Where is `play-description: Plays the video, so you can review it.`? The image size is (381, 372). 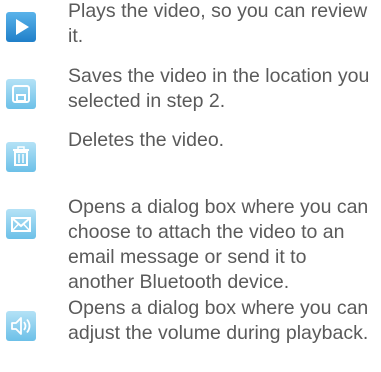
play-description: Plays the video, so you can review it. is located at coordinates (218, 23).